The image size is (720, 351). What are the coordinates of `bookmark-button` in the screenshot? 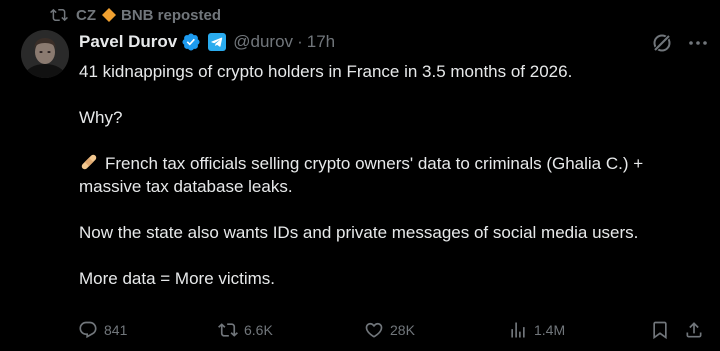 It's located at (660, 330).